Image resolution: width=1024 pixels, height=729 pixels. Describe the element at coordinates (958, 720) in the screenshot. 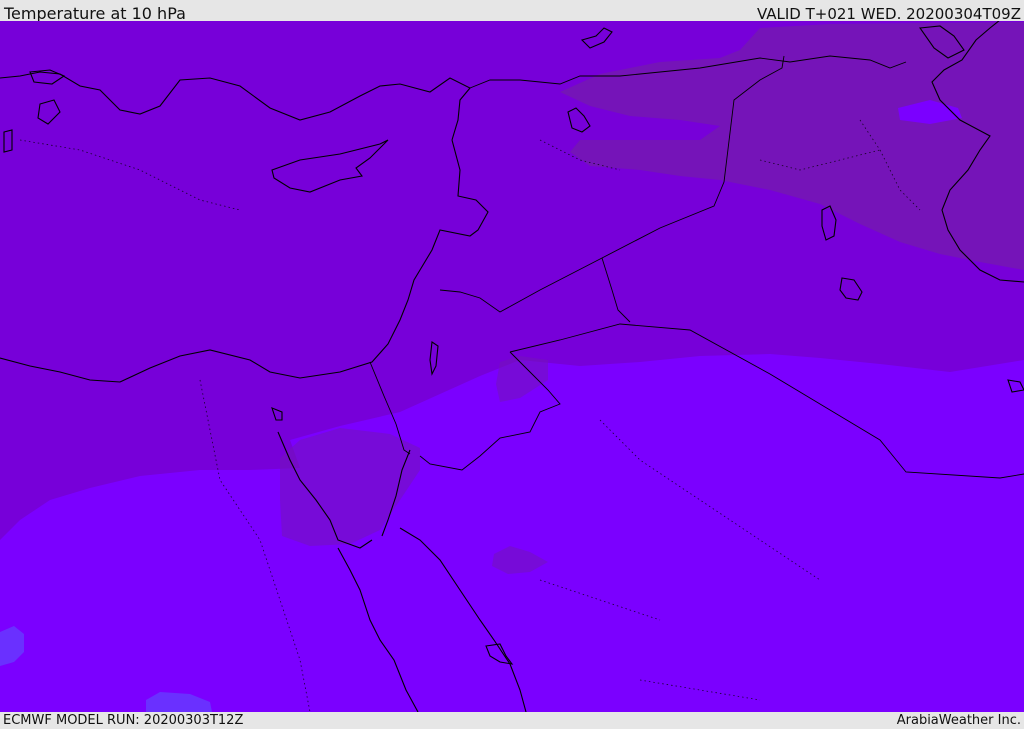

I see `brand-label: ArabiaWeather Inc.` at that location.